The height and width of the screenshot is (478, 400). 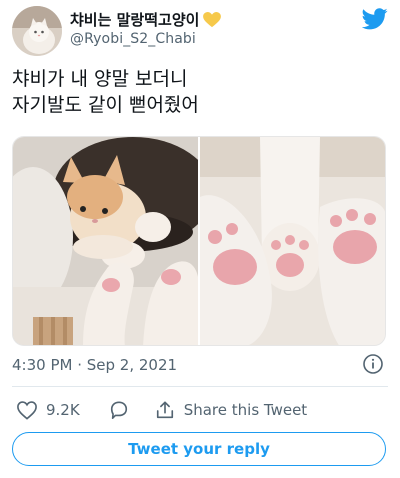 I want to click on heart-icon, so click(x=27, y=410).